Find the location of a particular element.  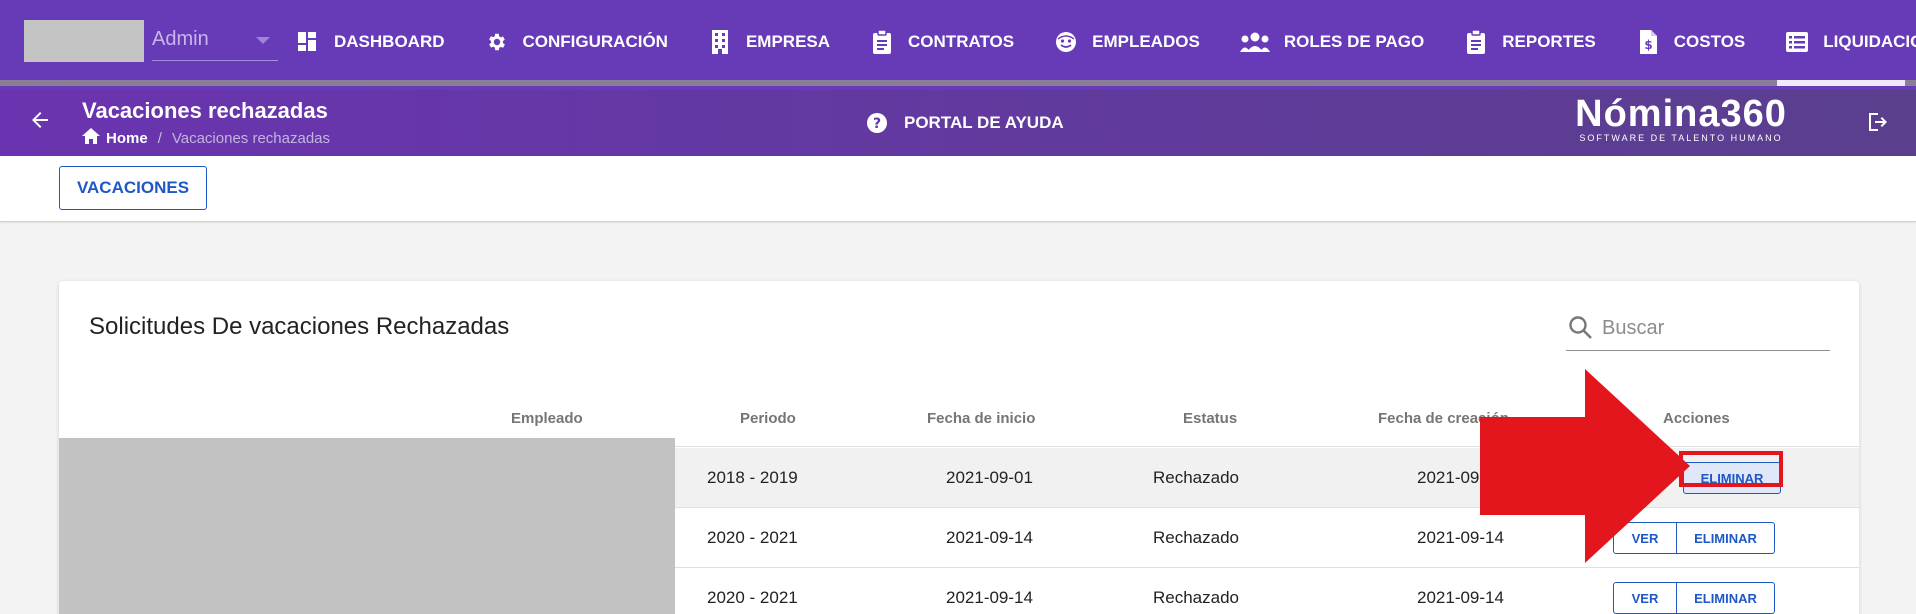

cell-periodo: 2018 - 2019 is located at coordinates (752, 477).